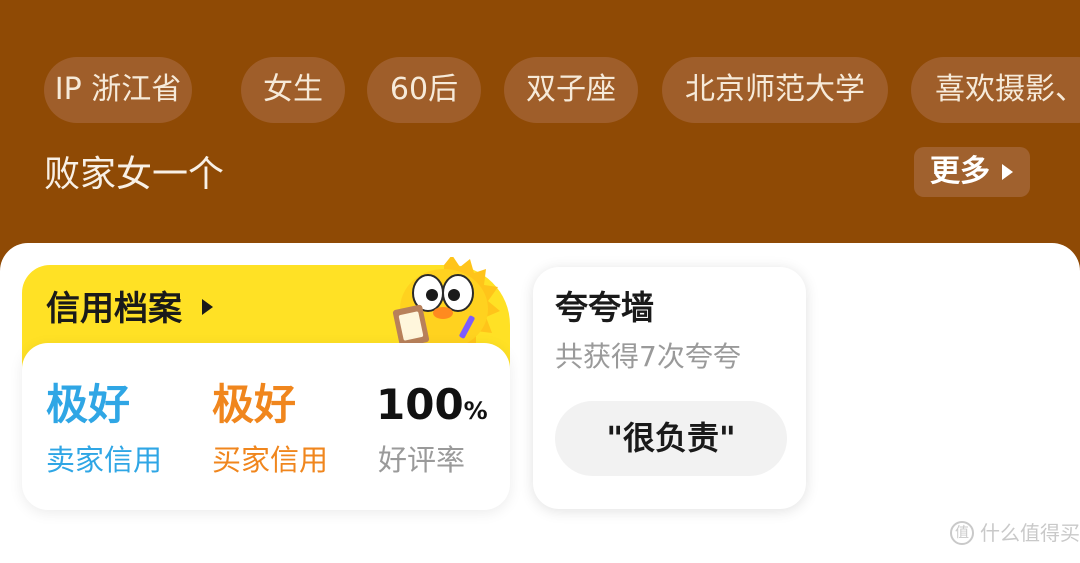  Describe the element at coordinates (446, 303) in the screenshot. I see `mascot-icon` at that location.